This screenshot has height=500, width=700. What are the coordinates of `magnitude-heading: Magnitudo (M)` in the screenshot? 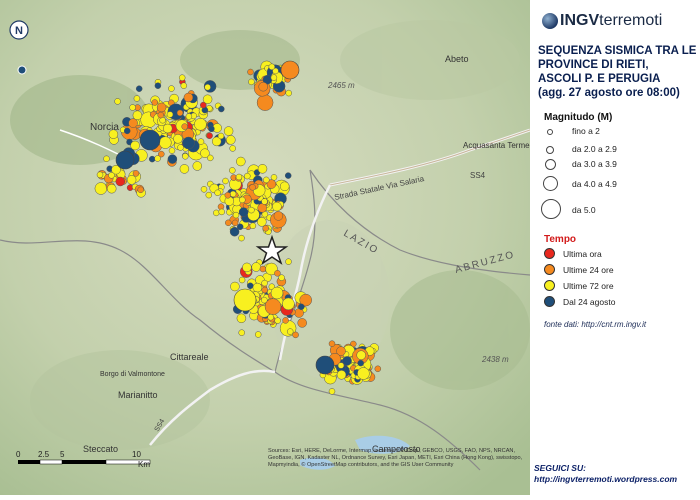 It's located at (578, 117).